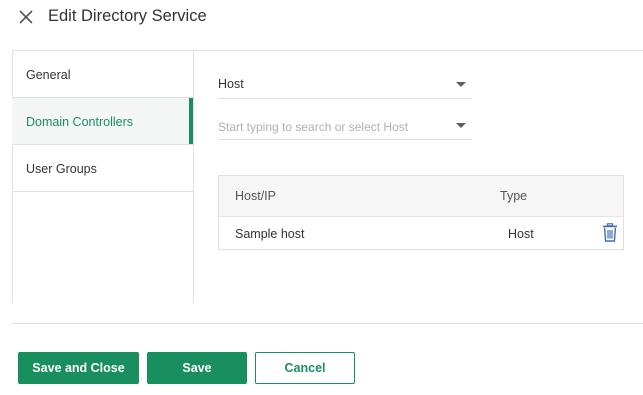 The height and width of the screenshot is (395, 643). I want to click on dialog-title: Edit Directory Service, so click(127, 16).